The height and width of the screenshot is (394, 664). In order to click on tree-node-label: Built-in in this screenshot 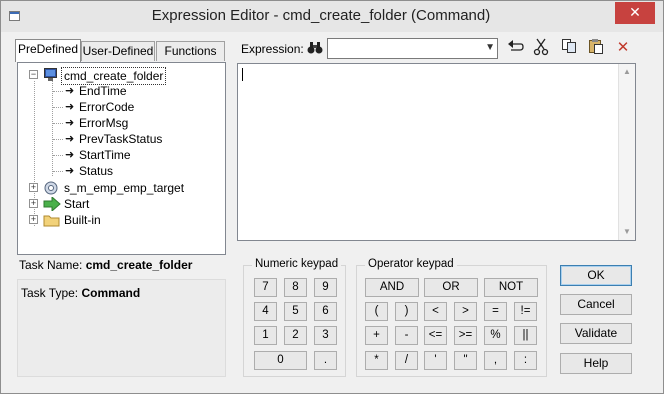, I will do `click(82, 220)`.